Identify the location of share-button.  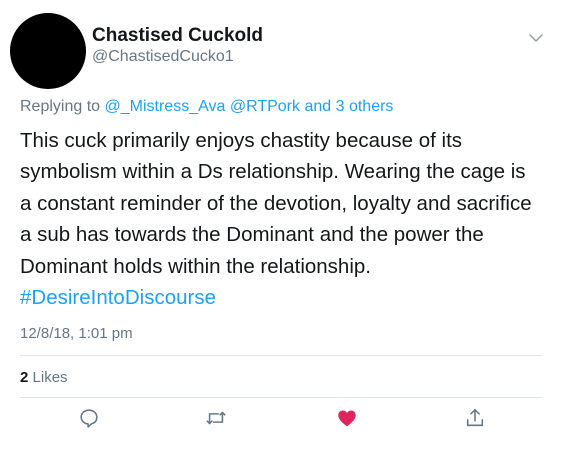
(475, 418).